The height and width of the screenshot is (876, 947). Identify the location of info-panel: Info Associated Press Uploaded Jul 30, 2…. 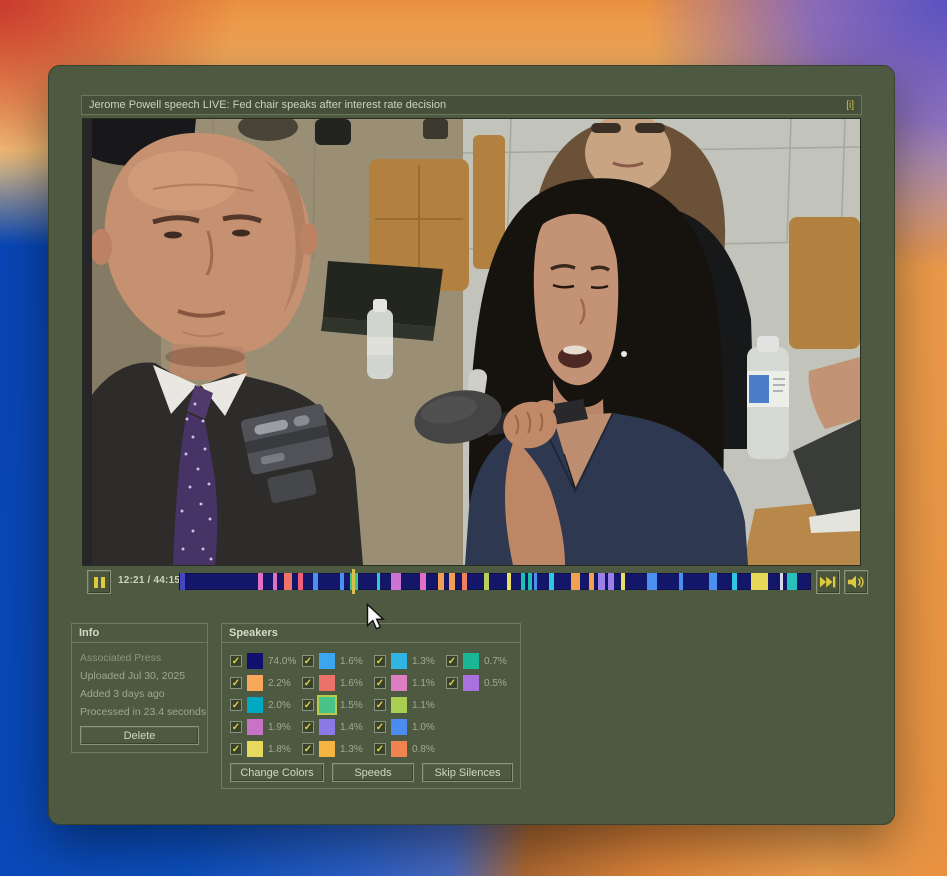
(139, 688).